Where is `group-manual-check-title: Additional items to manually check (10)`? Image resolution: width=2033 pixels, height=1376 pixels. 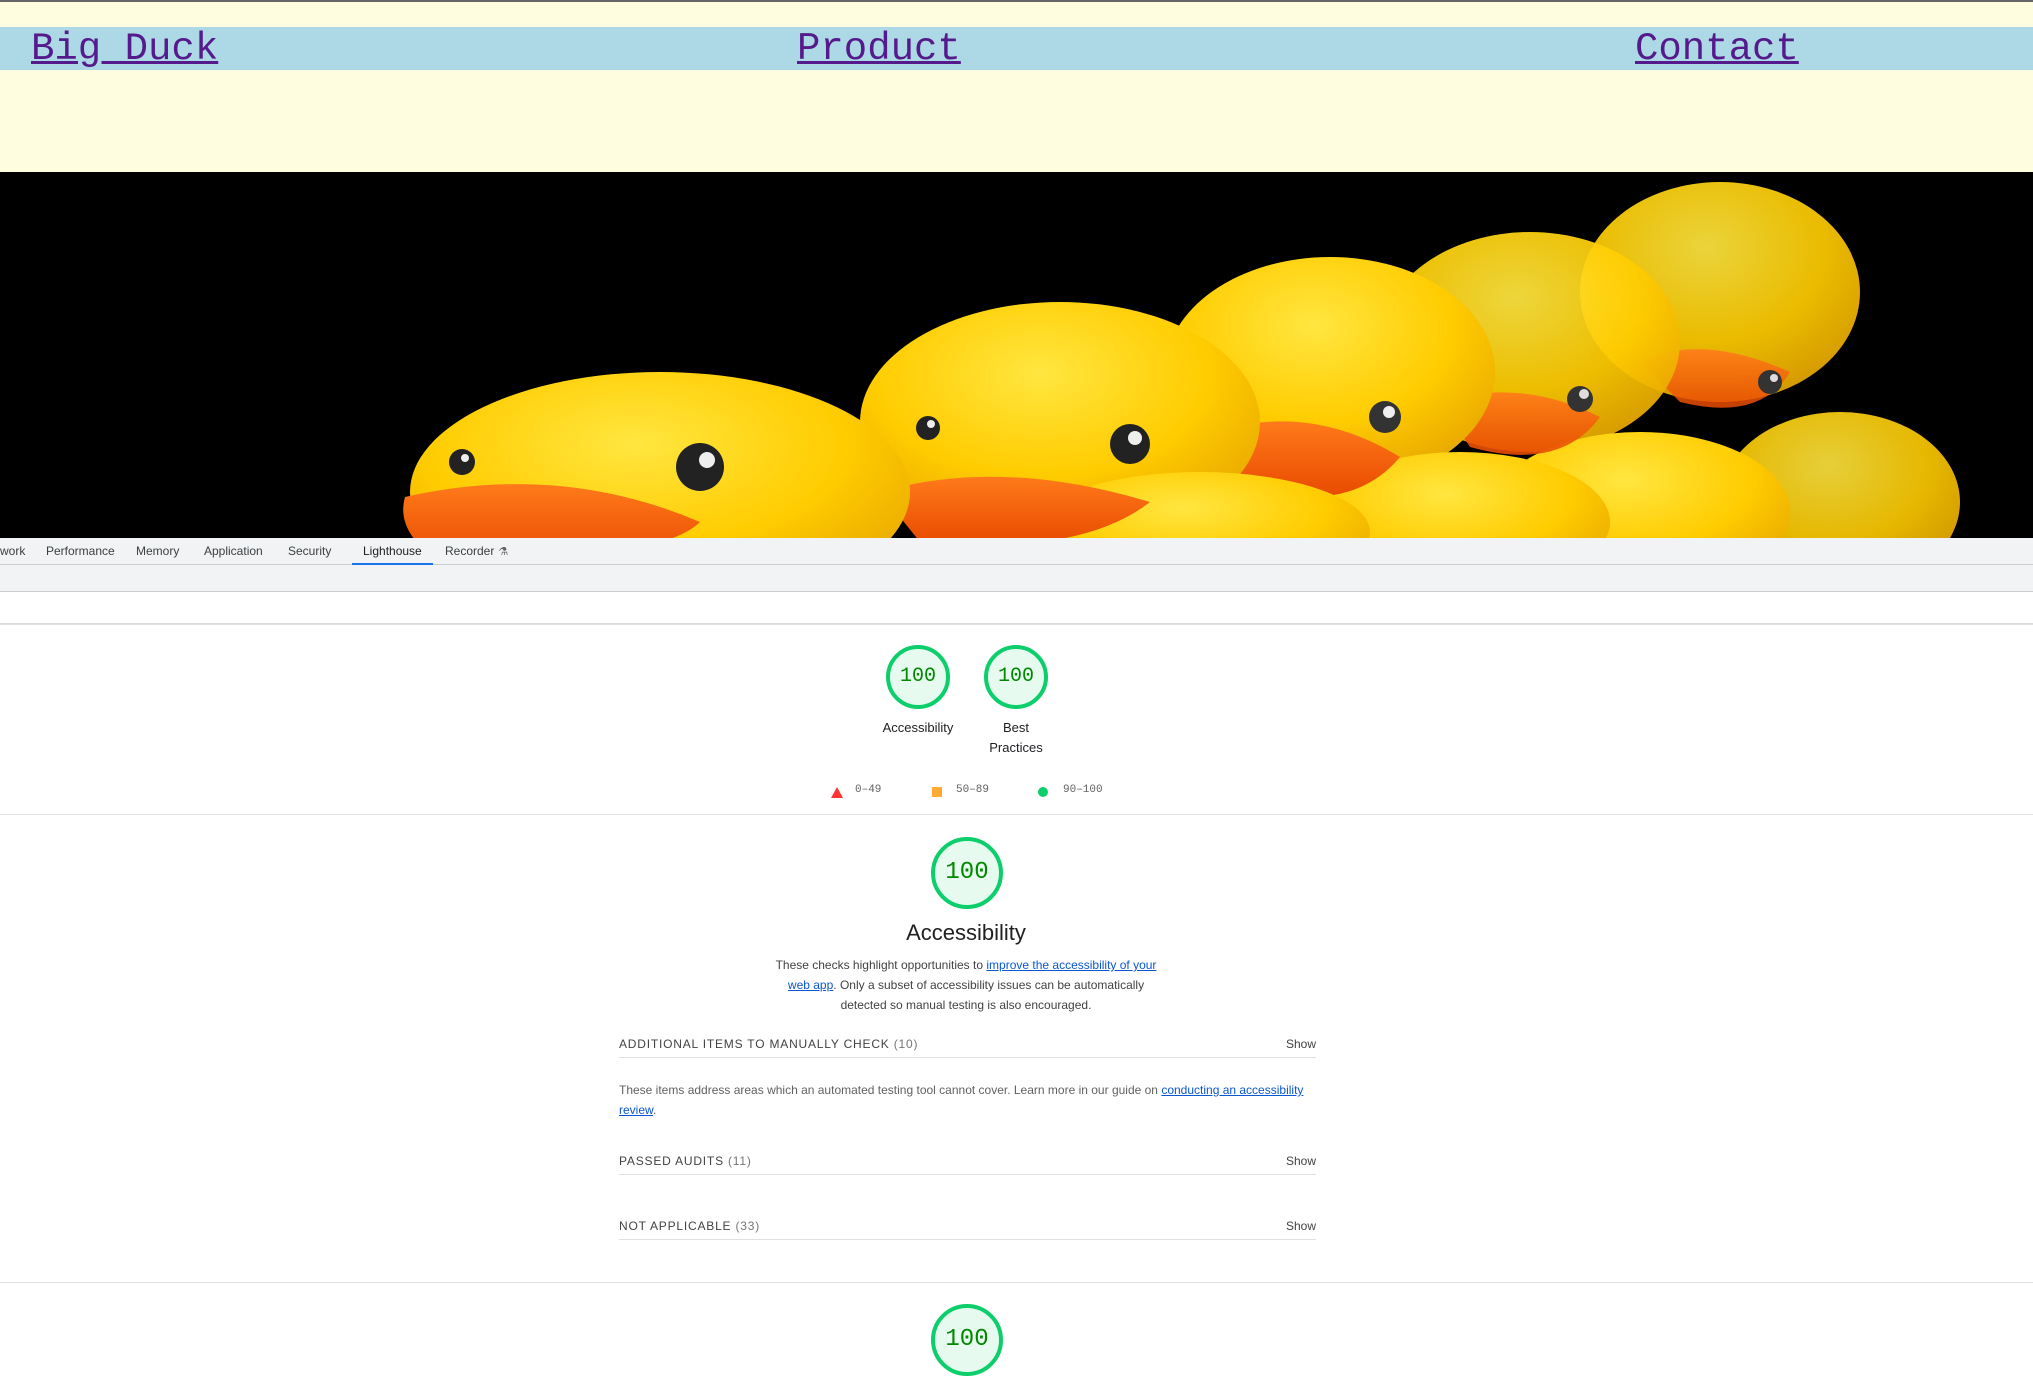 group-manual-check-title: Additional items to manually check (10) is located at coordinates (768, 1044).